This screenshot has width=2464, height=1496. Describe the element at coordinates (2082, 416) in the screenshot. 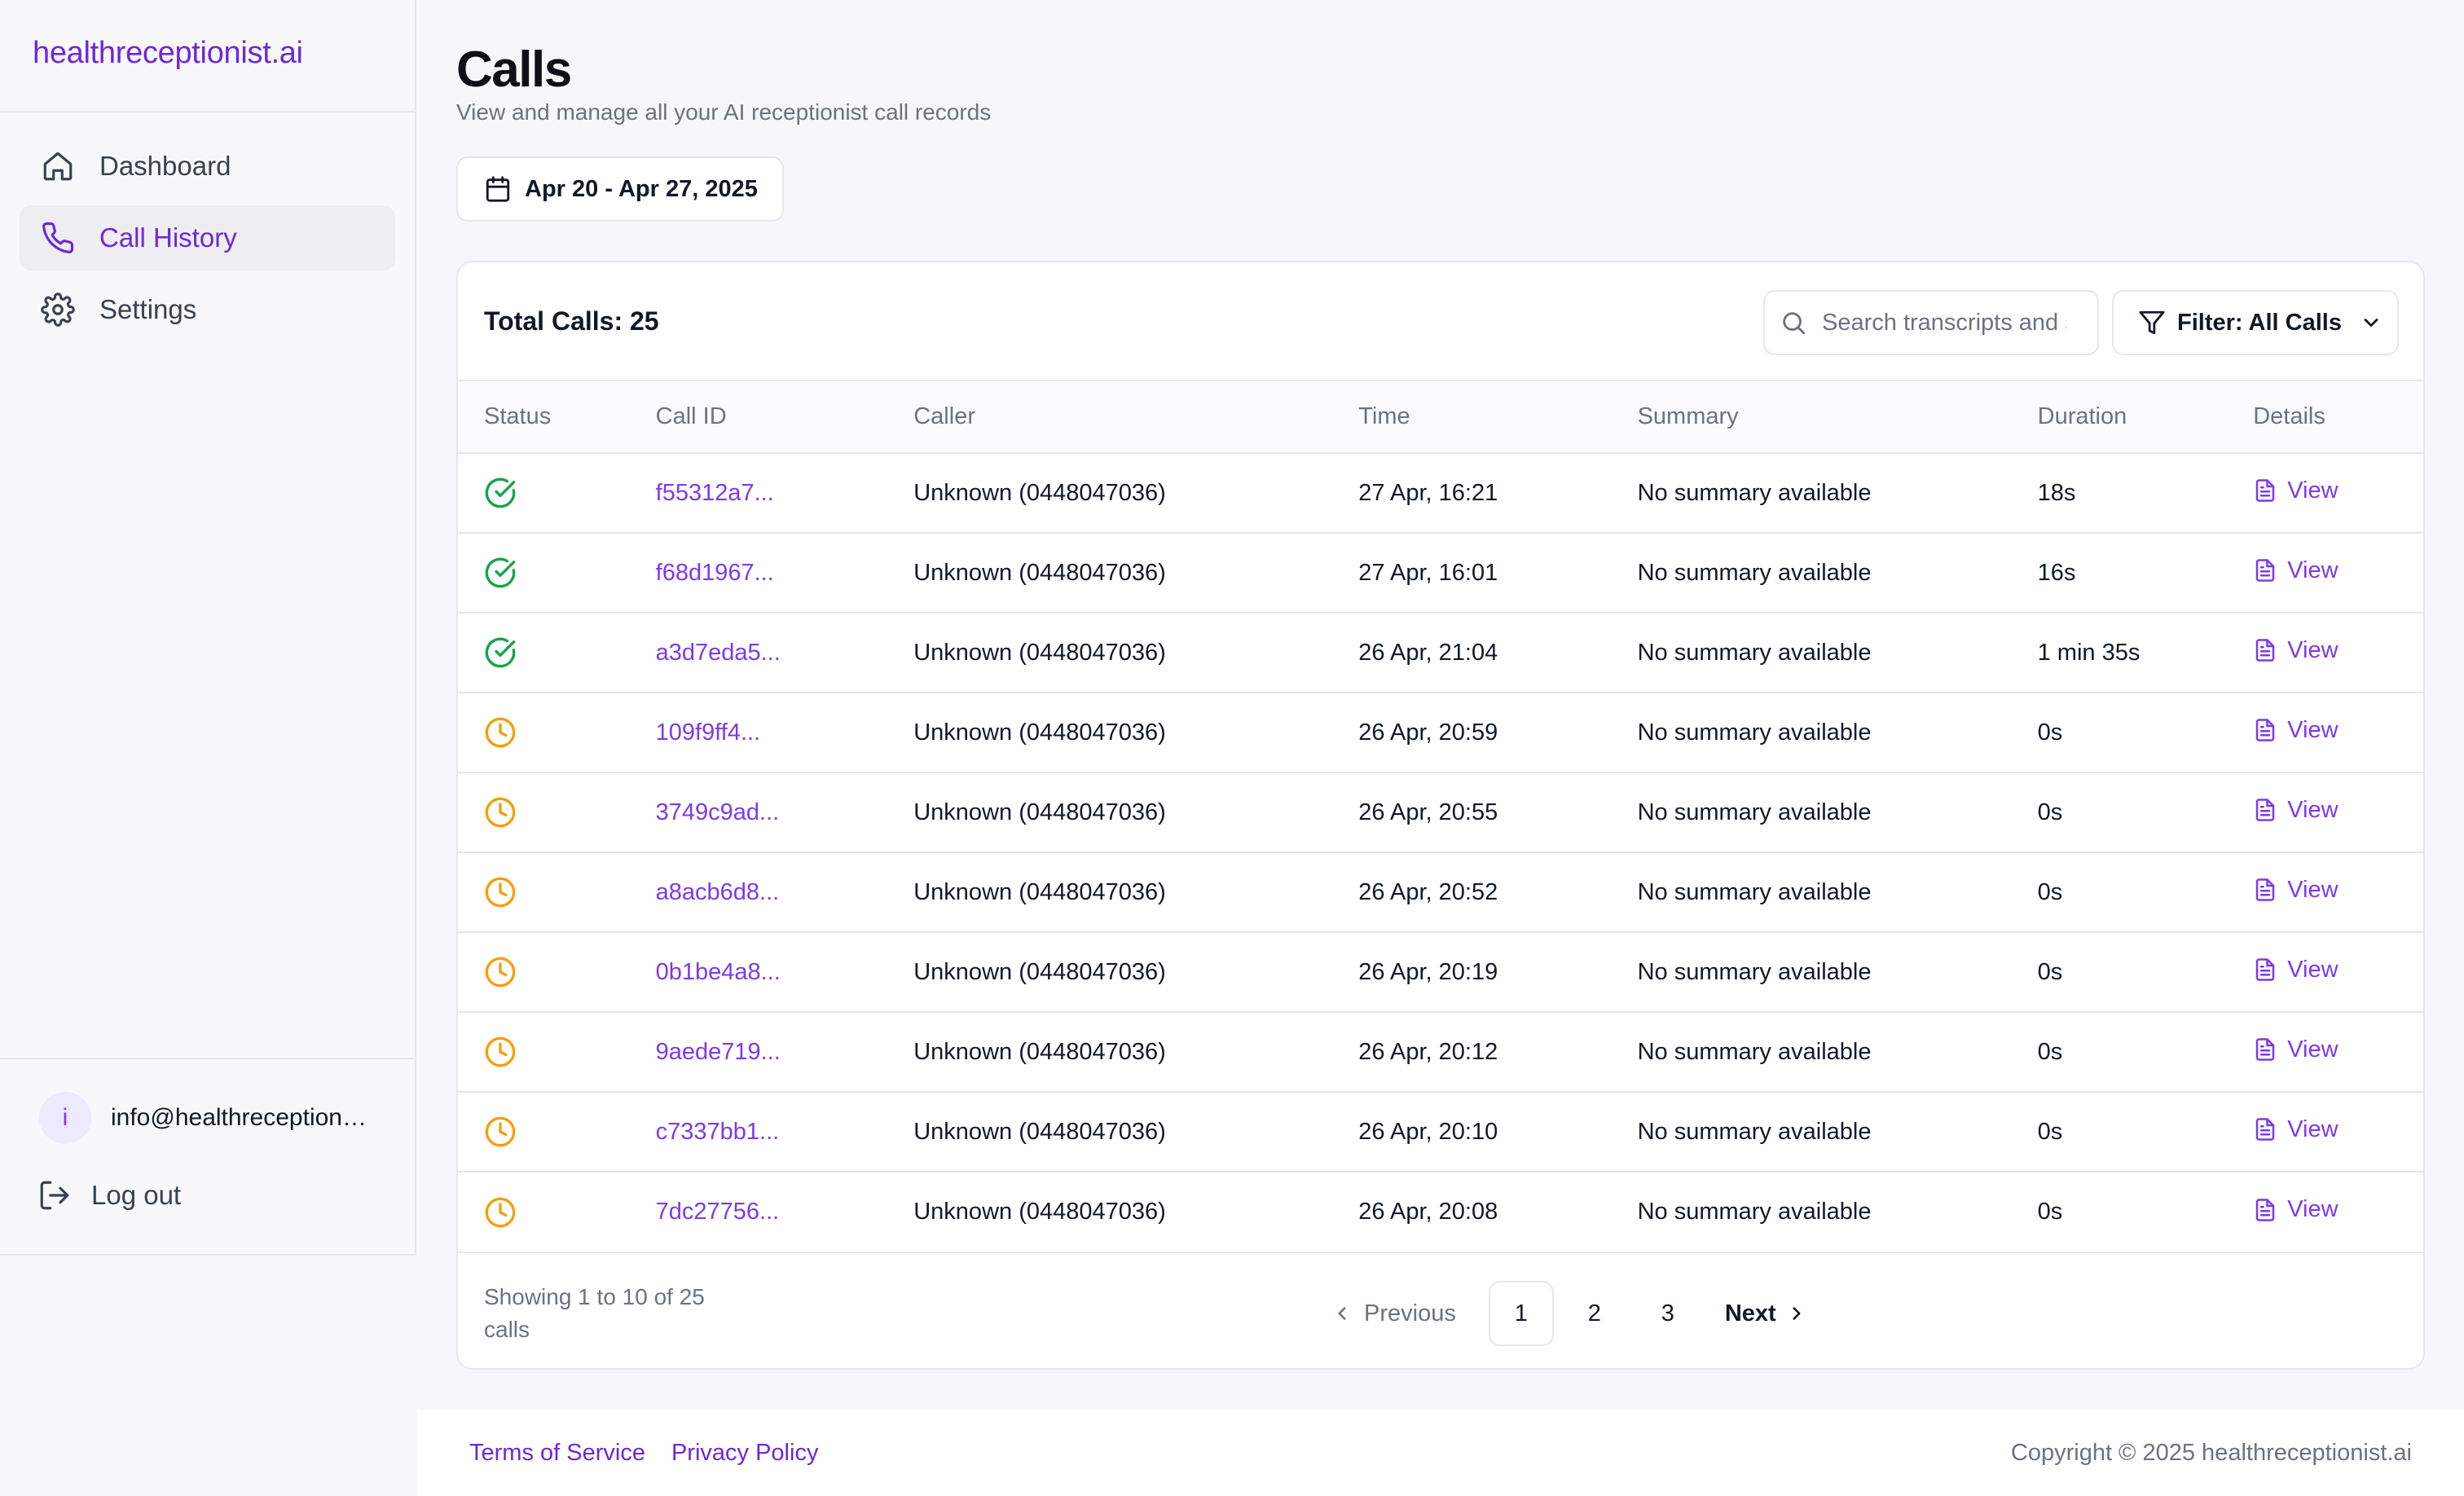

I see `column-header-duration: Duration` at that location.